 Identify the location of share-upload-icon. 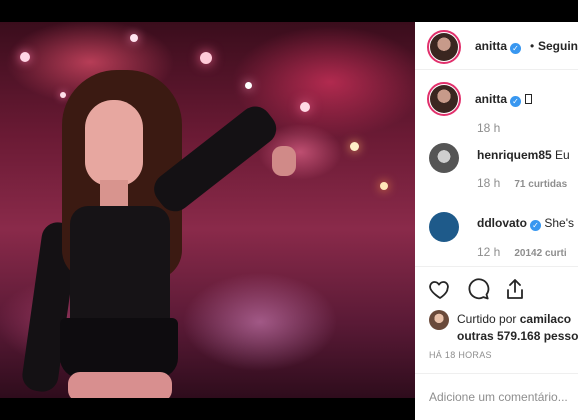
(515, 289).